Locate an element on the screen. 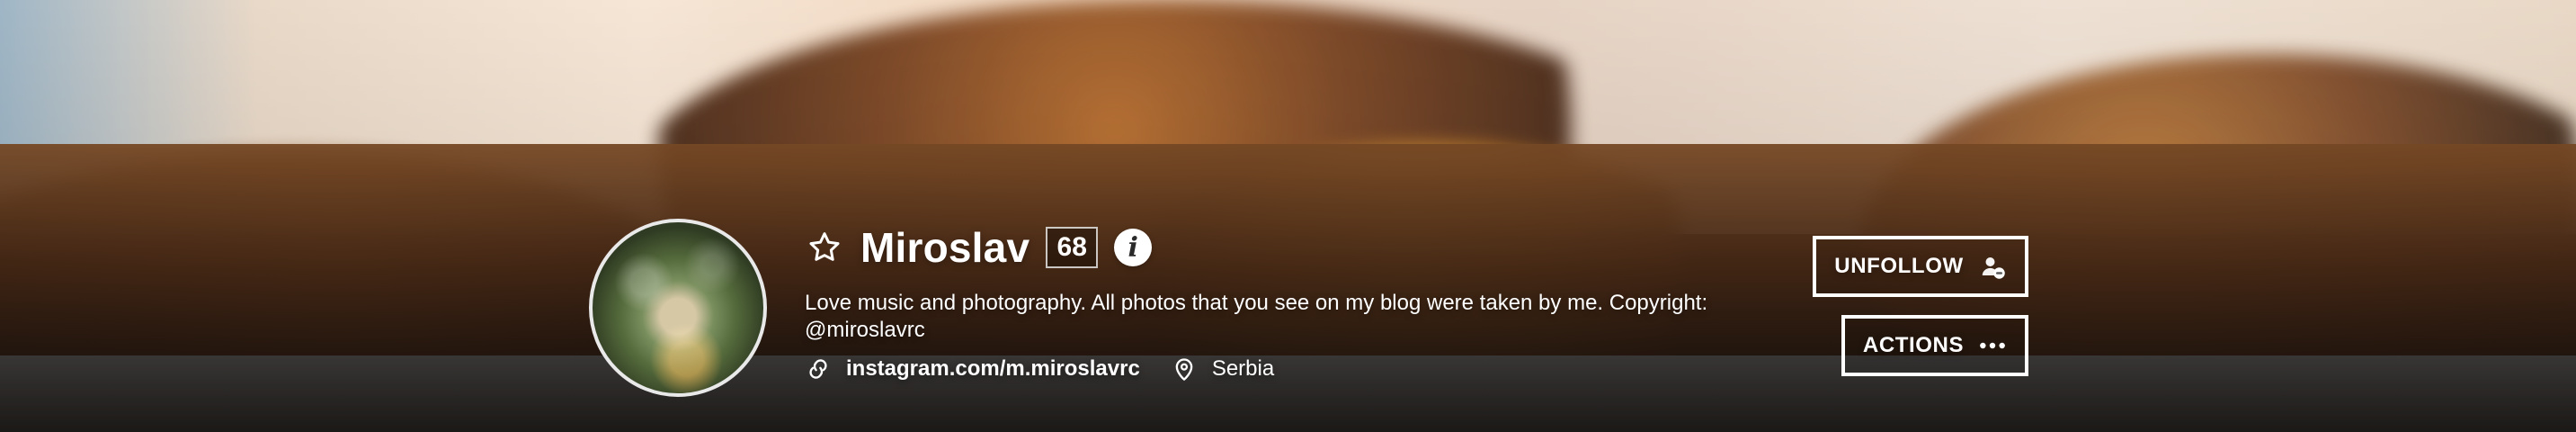 The width and height of the screenshot is (2576, 432). profile-name: Miroslav is located at coordinates (945, 247).